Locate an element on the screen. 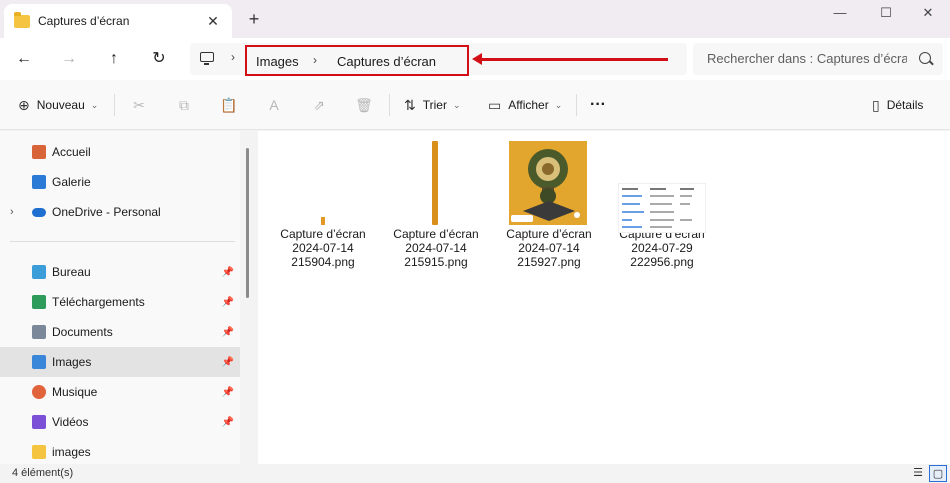 The height and width of the screenshot is (483, 950). sidebar-item-bureau: Bureau 📌 is located at coordinates (120, 272).